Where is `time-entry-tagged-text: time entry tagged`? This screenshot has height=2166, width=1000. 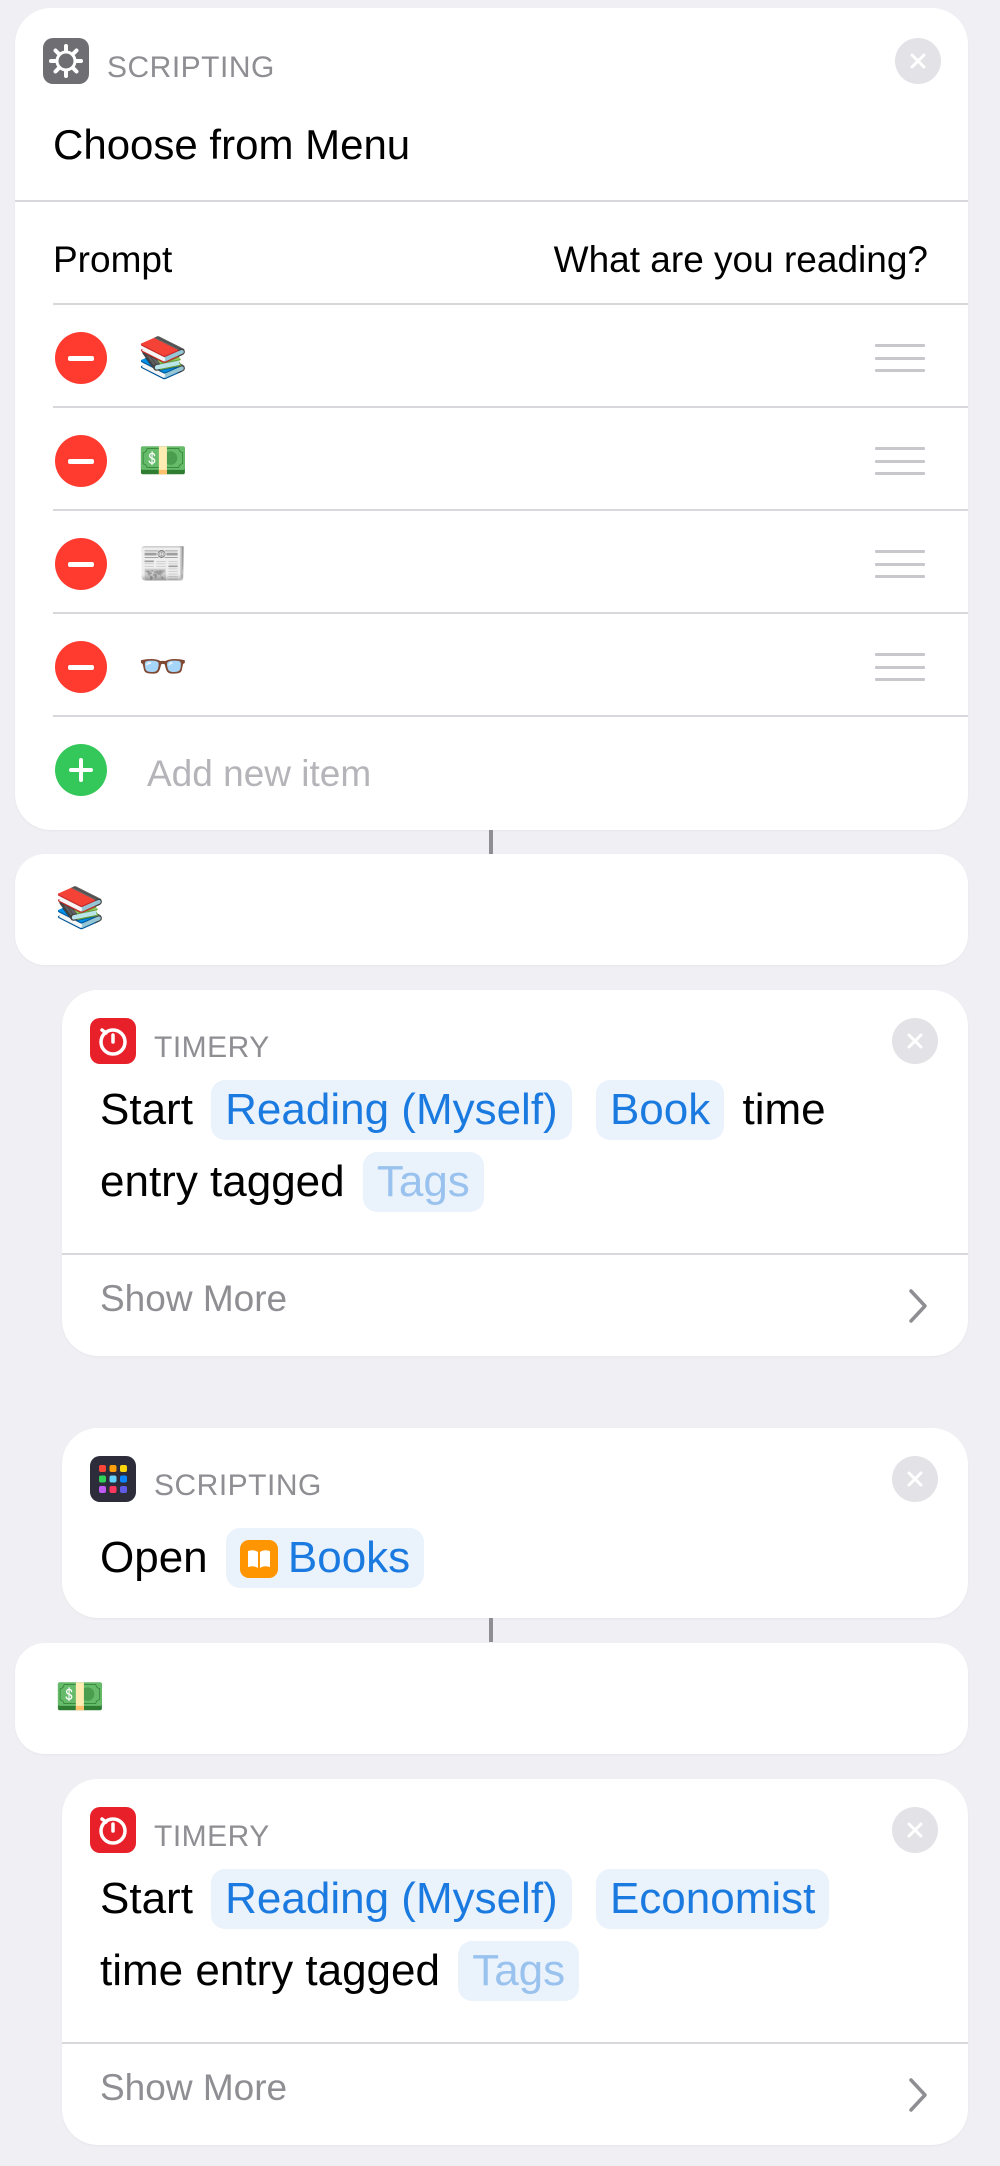 time-entry-tagged-text: time entry tagged is located at coordinates (270, 1970).